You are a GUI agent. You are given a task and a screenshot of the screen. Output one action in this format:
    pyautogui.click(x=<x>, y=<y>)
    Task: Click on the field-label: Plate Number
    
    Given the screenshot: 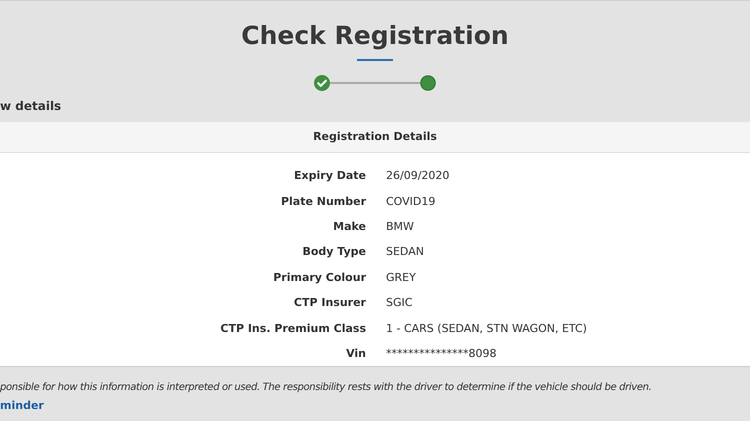 What is the action you would take?
    pyautogui.click(x=323, y=201)
    